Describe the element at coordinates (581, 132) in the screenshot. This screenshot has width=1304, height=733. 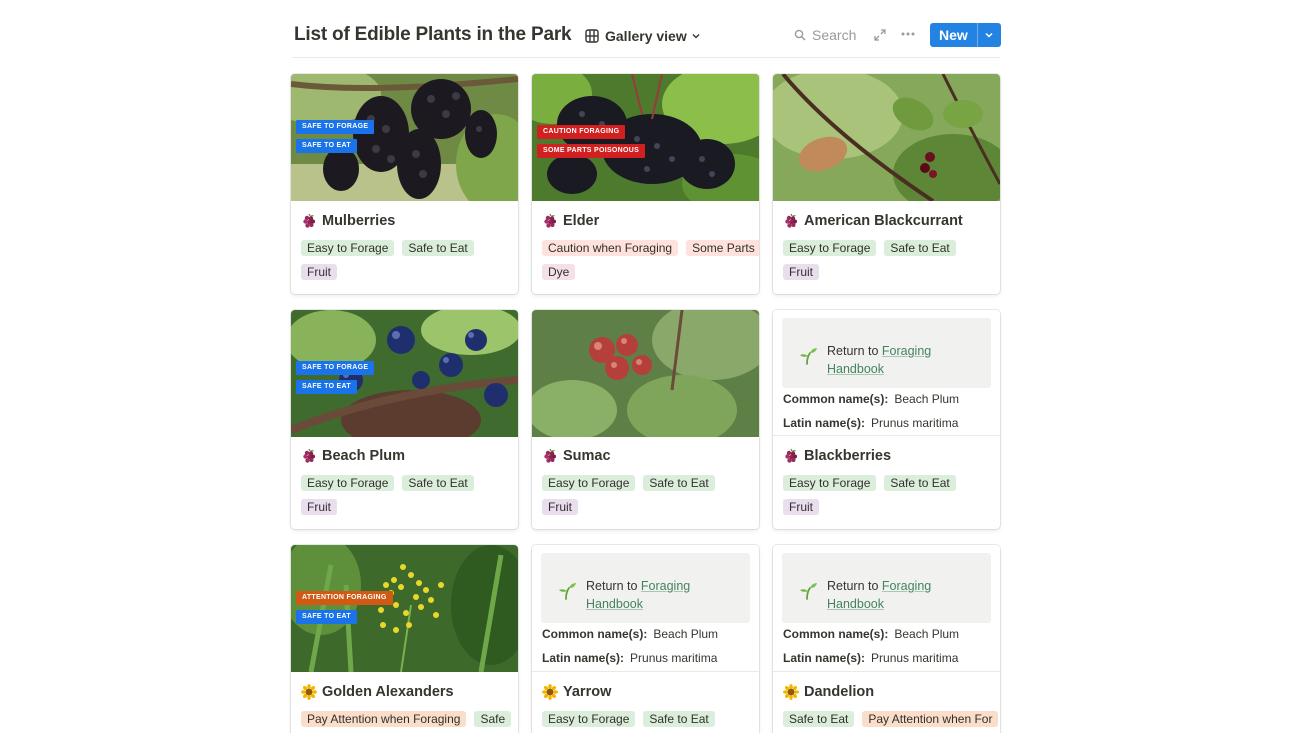
I see `cover-badge: CAUTION FORAGING` at that location.